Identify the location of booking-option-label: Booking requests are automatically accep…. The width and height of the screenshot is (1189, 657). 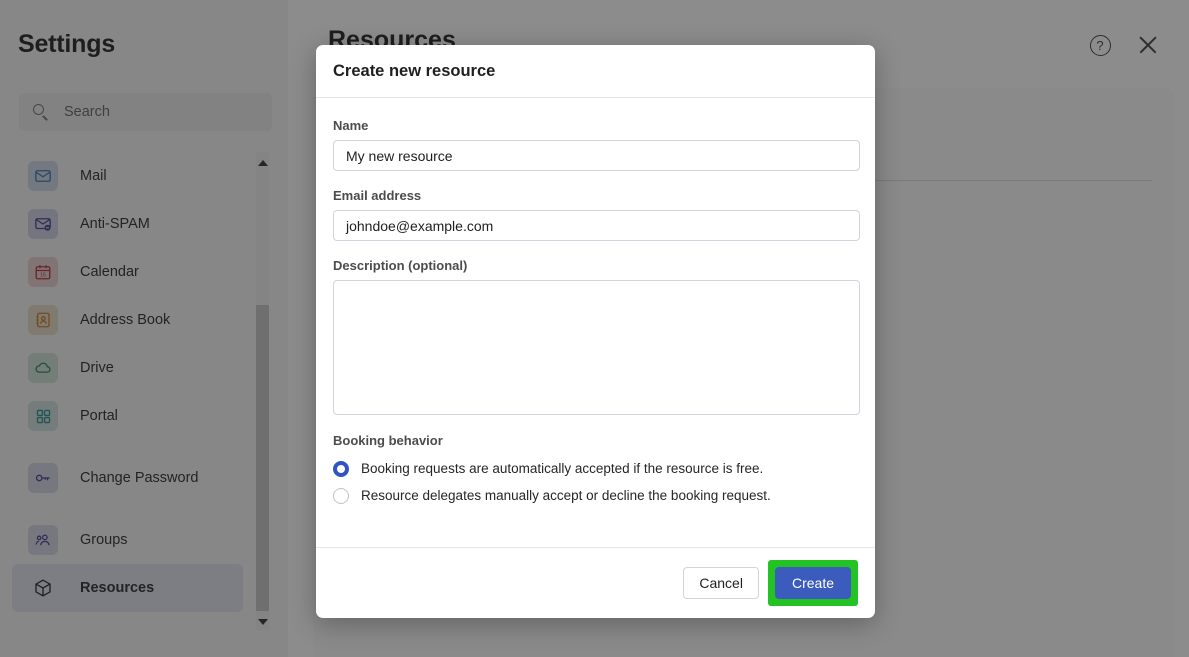
(562, 468).